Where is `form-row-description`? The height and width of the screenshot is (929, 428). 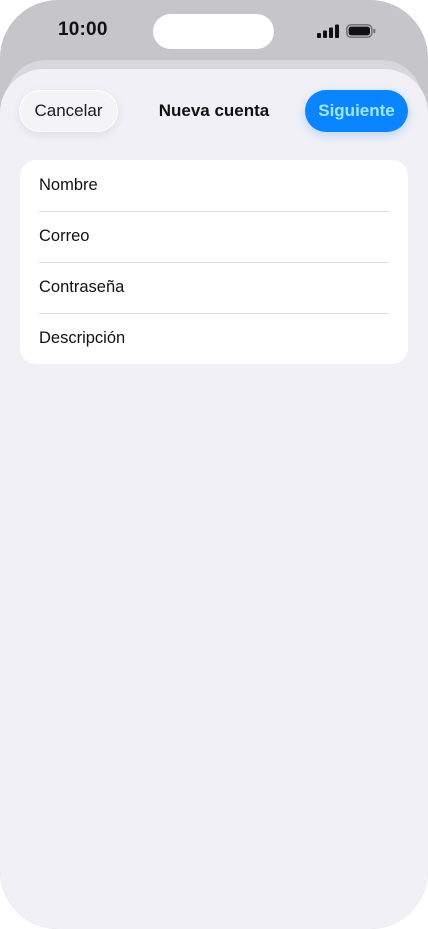 form-row-description is located at coordinates (214, 338).